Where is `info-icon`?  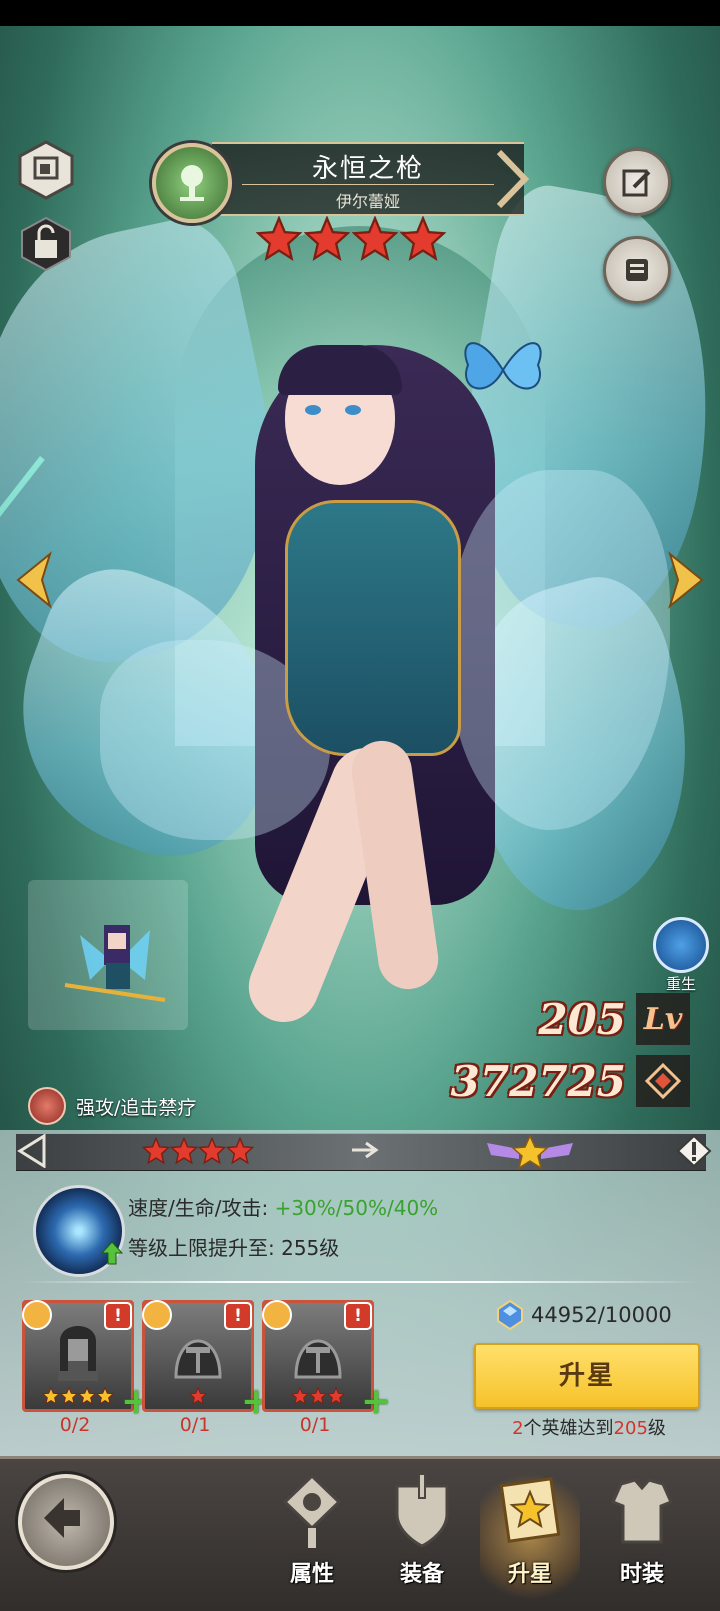 info-icon is located at coordinates (694, 1151).